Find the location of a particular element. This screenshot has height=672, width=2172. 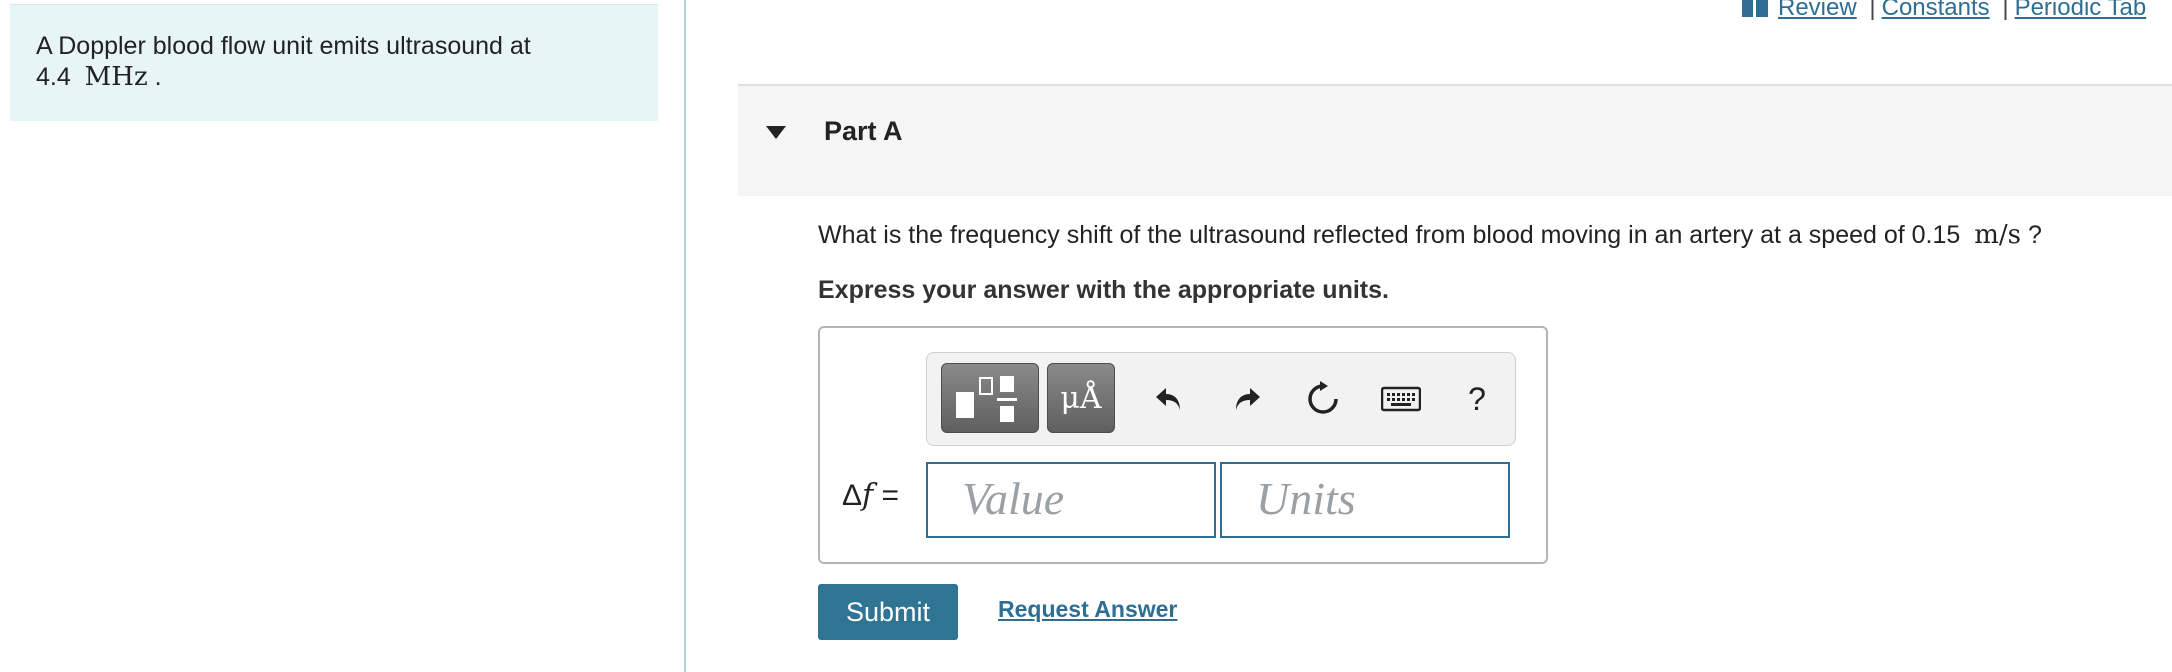

units-button: μÅ is located at coordinates (1081, 398).